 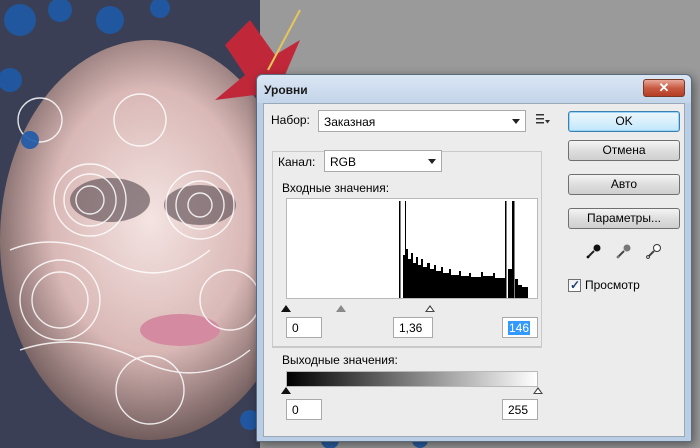 What do you see at coordinates (341, 308) in the screenshot?
I see `input-gamma-slider-handle` at bounding box center [341, 308].